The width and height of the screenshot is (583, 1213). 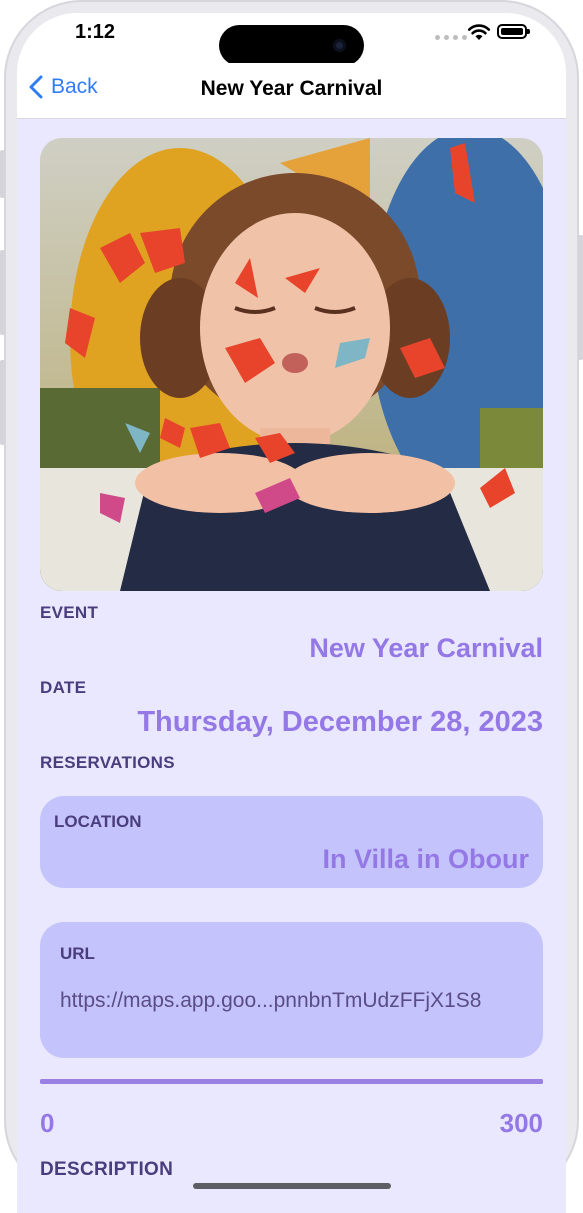 What do you see at coordinates (425, 859) in the screenshot?
I see `location-value: In Villa in Obour` at bounding box center [425, 859].